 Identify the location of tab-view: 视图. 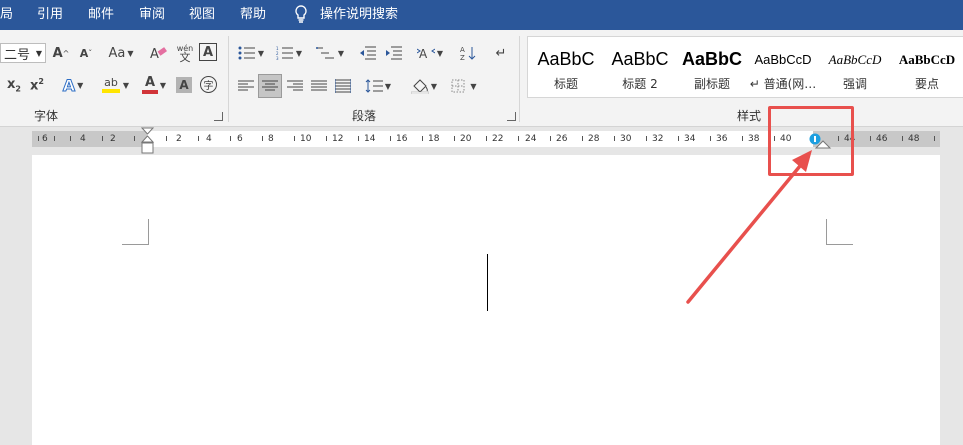
(202, 15).